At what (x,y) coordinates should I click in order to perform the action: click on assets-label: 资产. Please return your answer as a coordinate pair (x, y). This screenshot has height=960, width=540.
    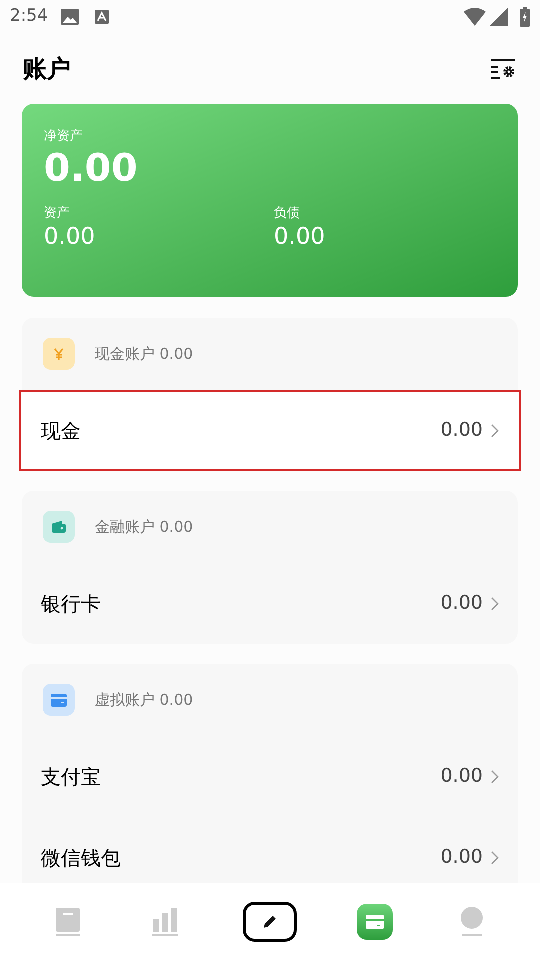
    Looking at the image, I should click on (57, 213).